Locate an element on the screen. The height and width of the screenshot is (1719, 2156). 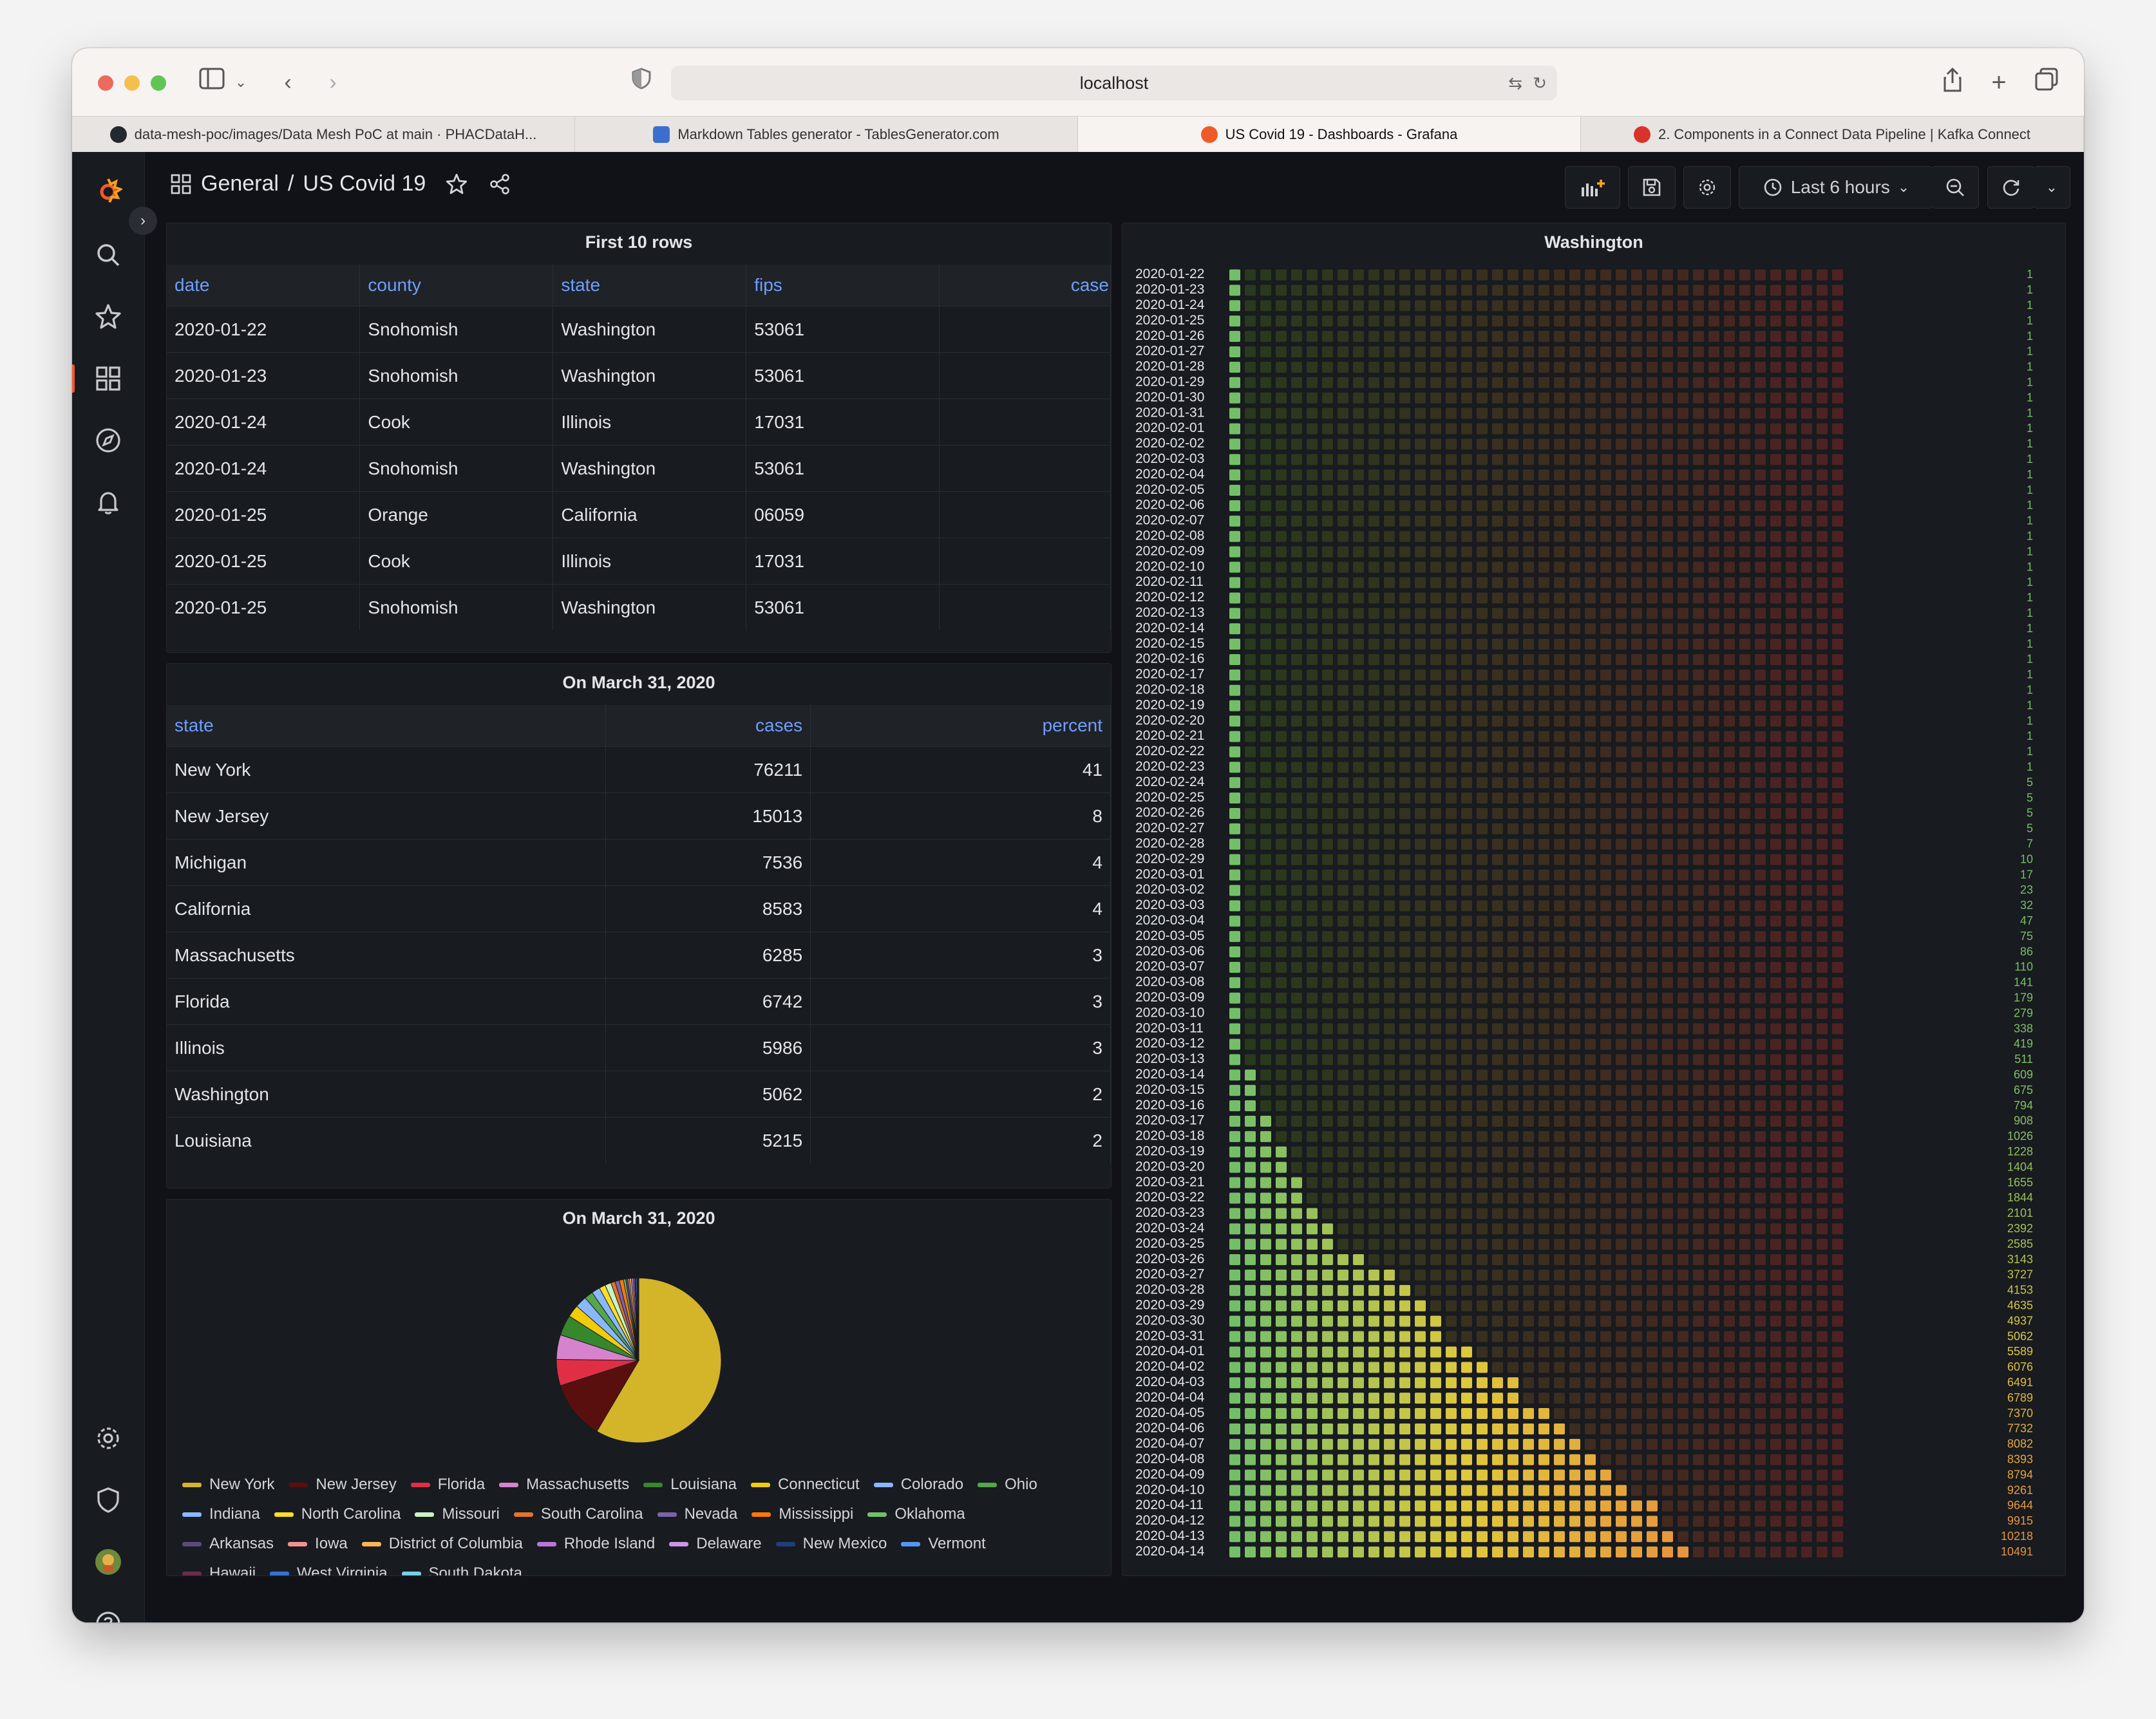
browser-tab-grafana: US Covid 19 - Dashboards - Grafana is located at coordinates (1329, 134).